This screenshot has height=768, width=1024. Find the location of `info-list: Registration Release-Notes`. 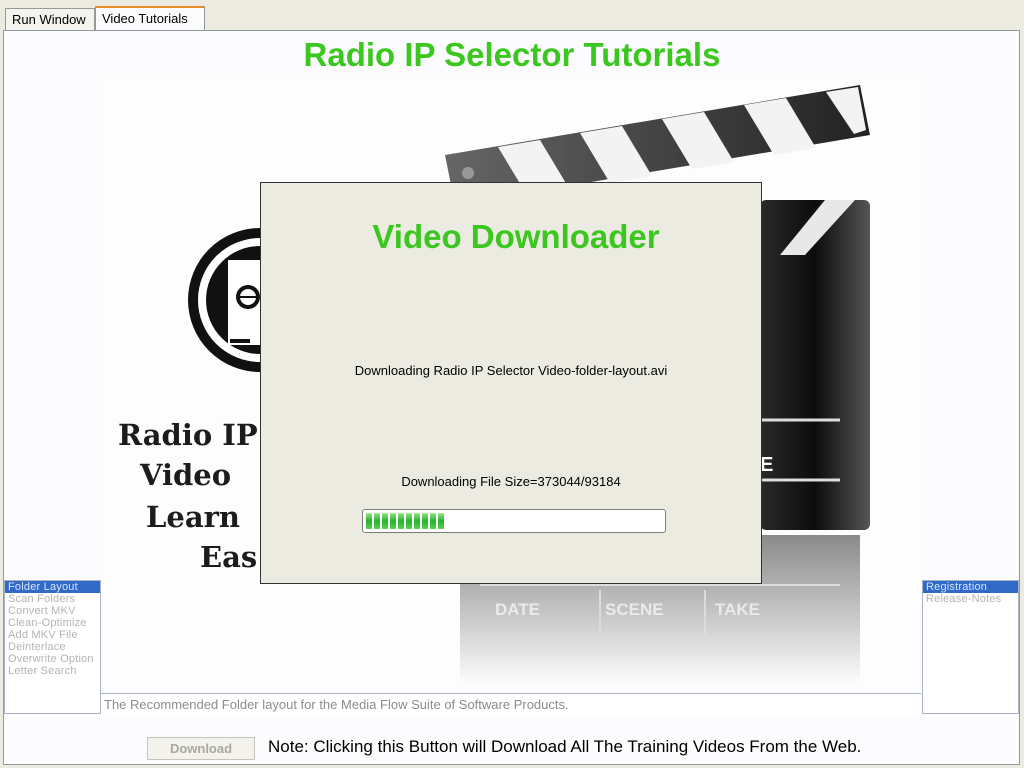

info-list: Registration Release-Notes is located at coordinates (970, 647).